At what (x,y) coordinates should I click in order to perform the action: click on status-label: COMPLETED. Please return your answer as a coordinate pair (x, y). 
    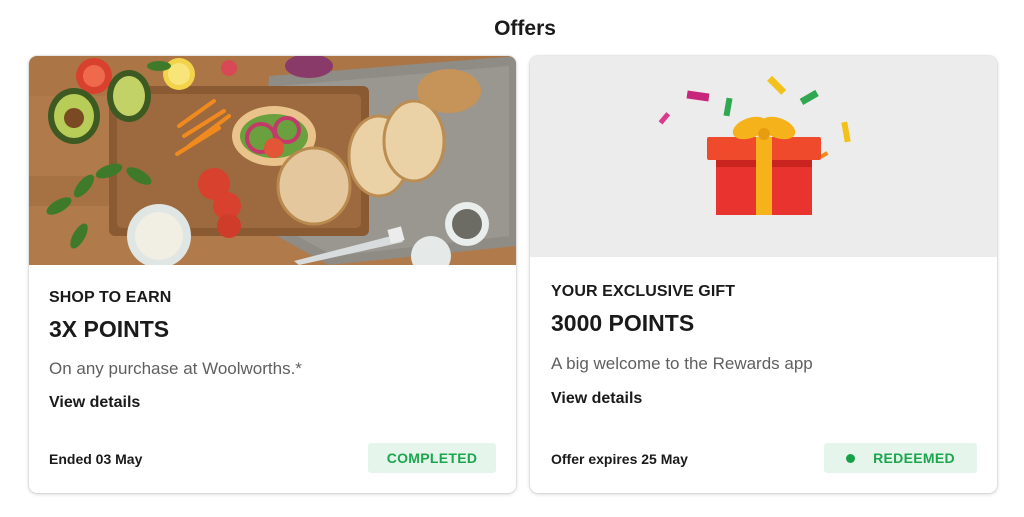
    Looking at the image, I should click on (432, 458).